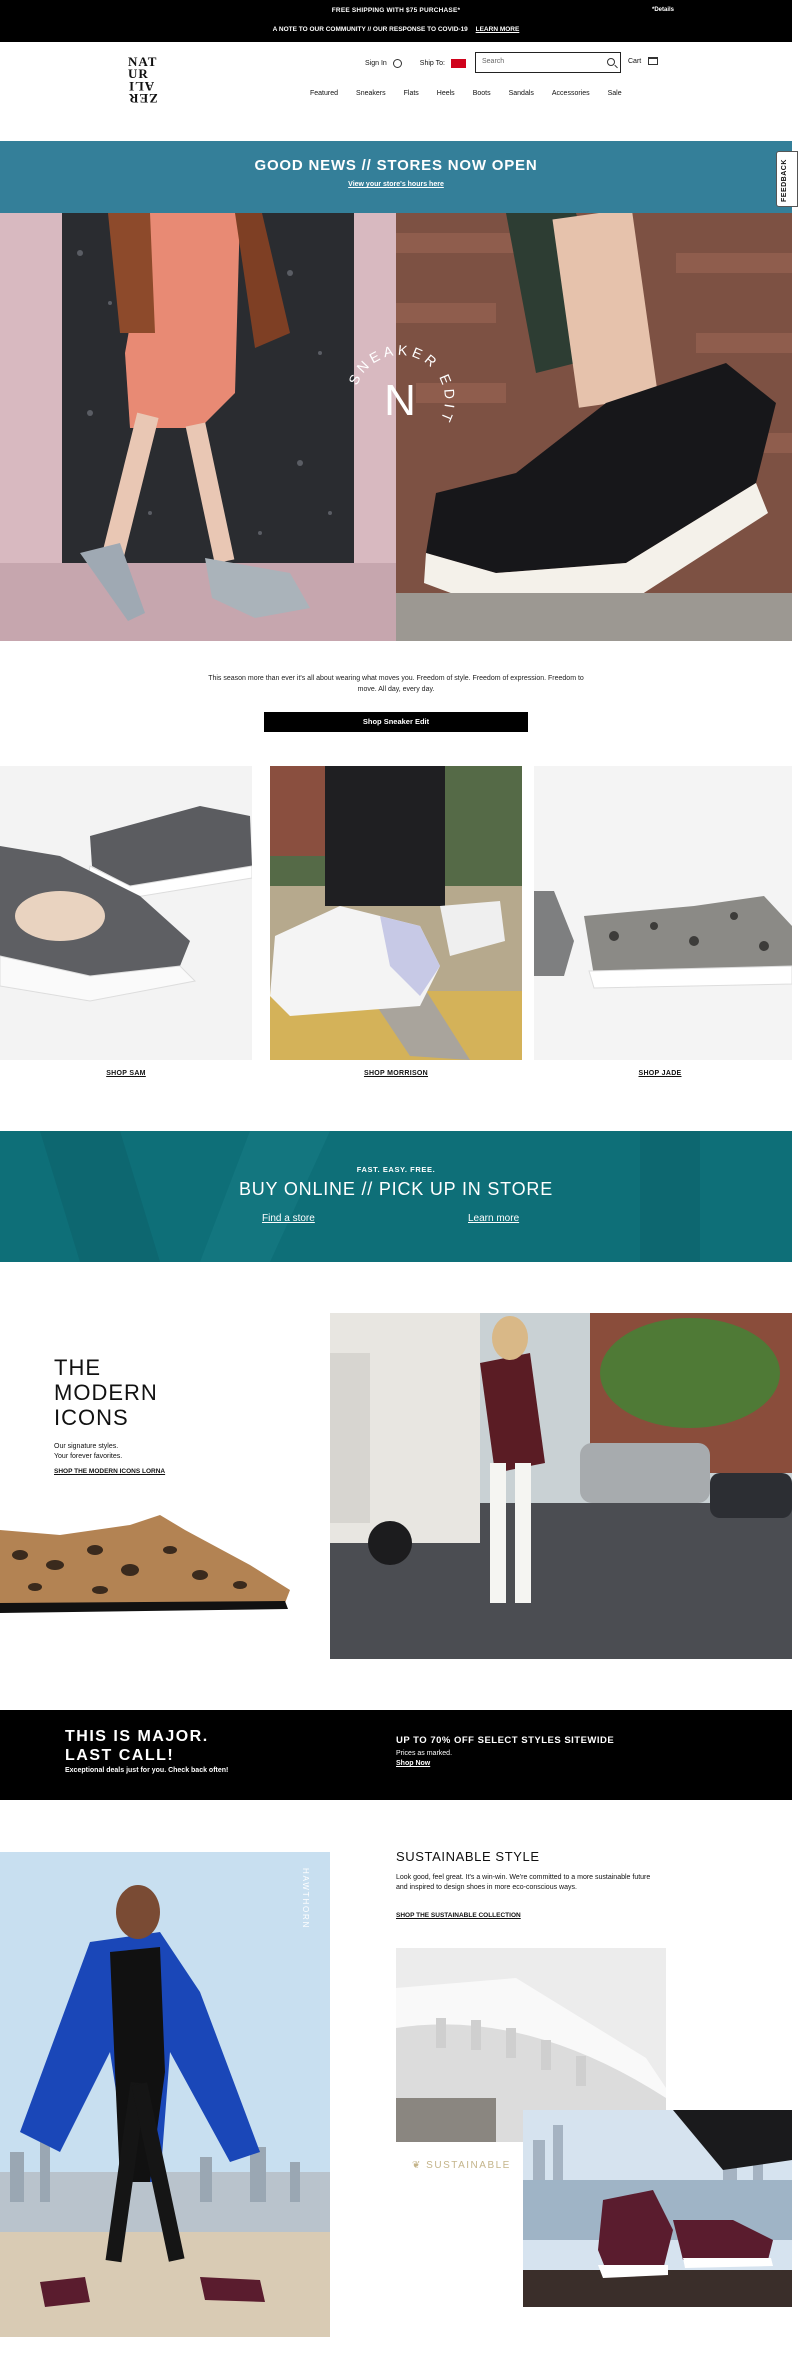 The width and height of the screenshot is (800, 2355). I want to click on feedback-tab: FEEDBACK, so click(787, 179).